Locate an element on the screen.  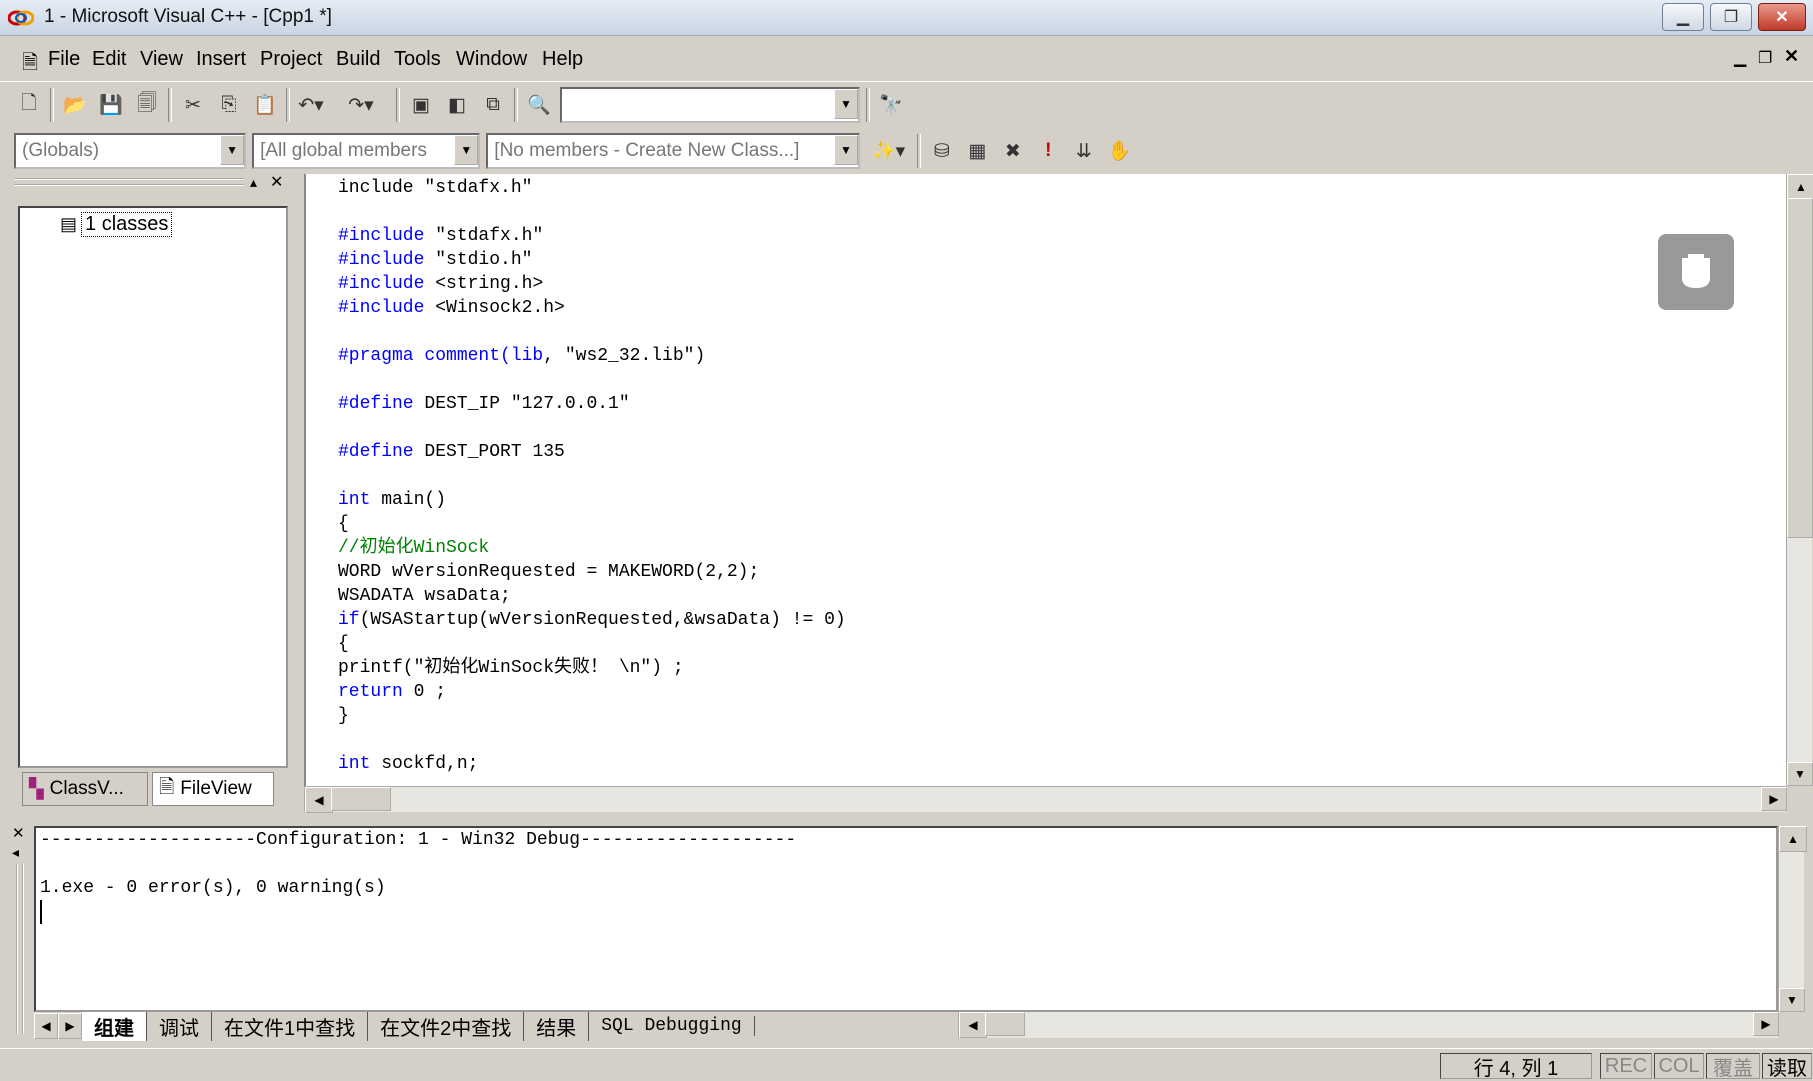
output-vertical-scrollbar: ▲ ▼ is located at coordinates (1792, 919).